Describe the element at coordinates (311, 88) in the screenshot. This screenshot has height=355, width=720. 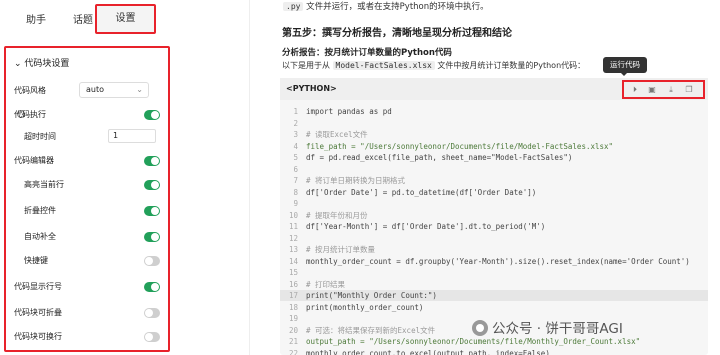
I see `code-language-label: <PYTHON>` at that location.